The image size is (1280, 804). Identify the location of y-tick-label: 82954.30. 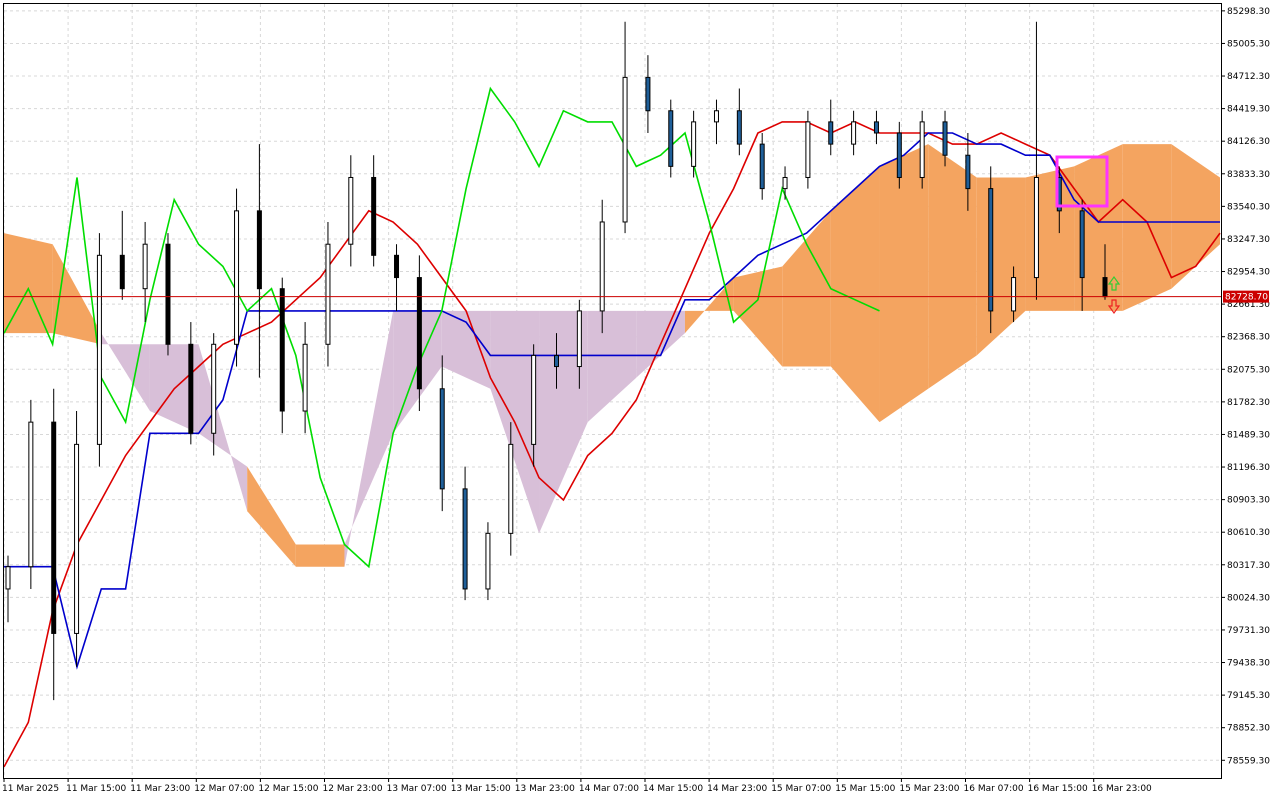
(1248, 273).